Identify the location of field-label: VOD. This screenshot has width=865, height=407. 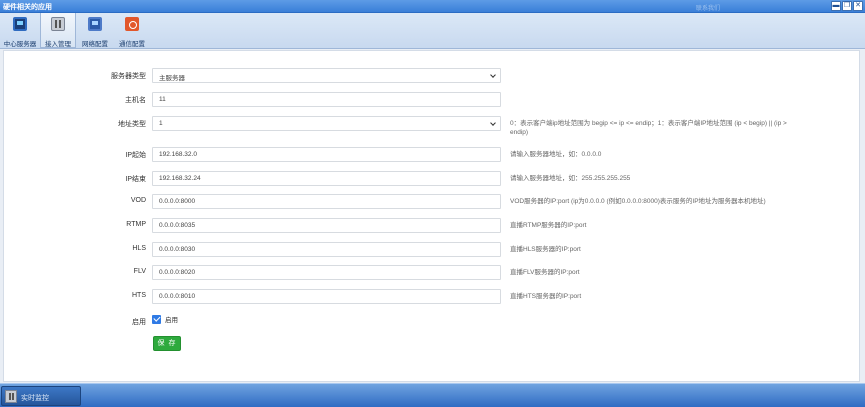
(138, 200).